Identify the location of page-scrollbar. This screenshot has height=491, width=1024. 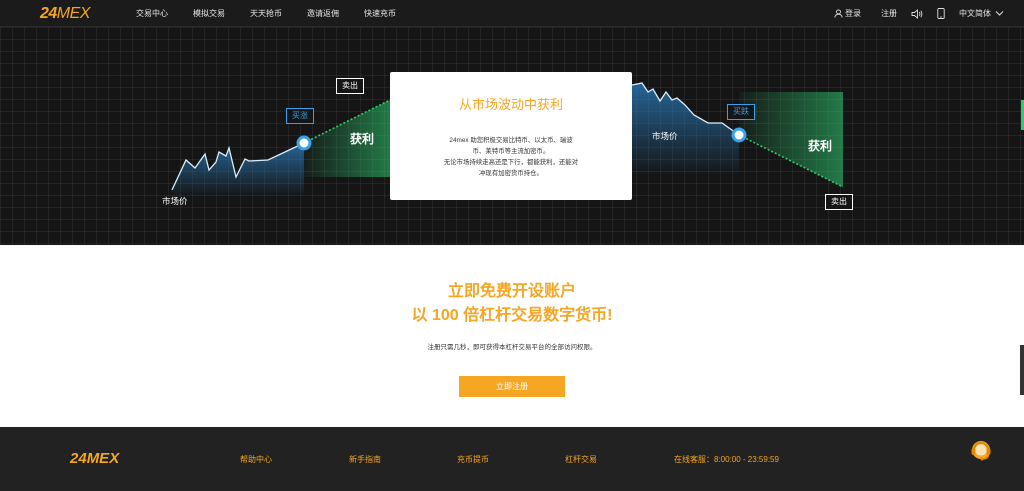
(1022, 370).